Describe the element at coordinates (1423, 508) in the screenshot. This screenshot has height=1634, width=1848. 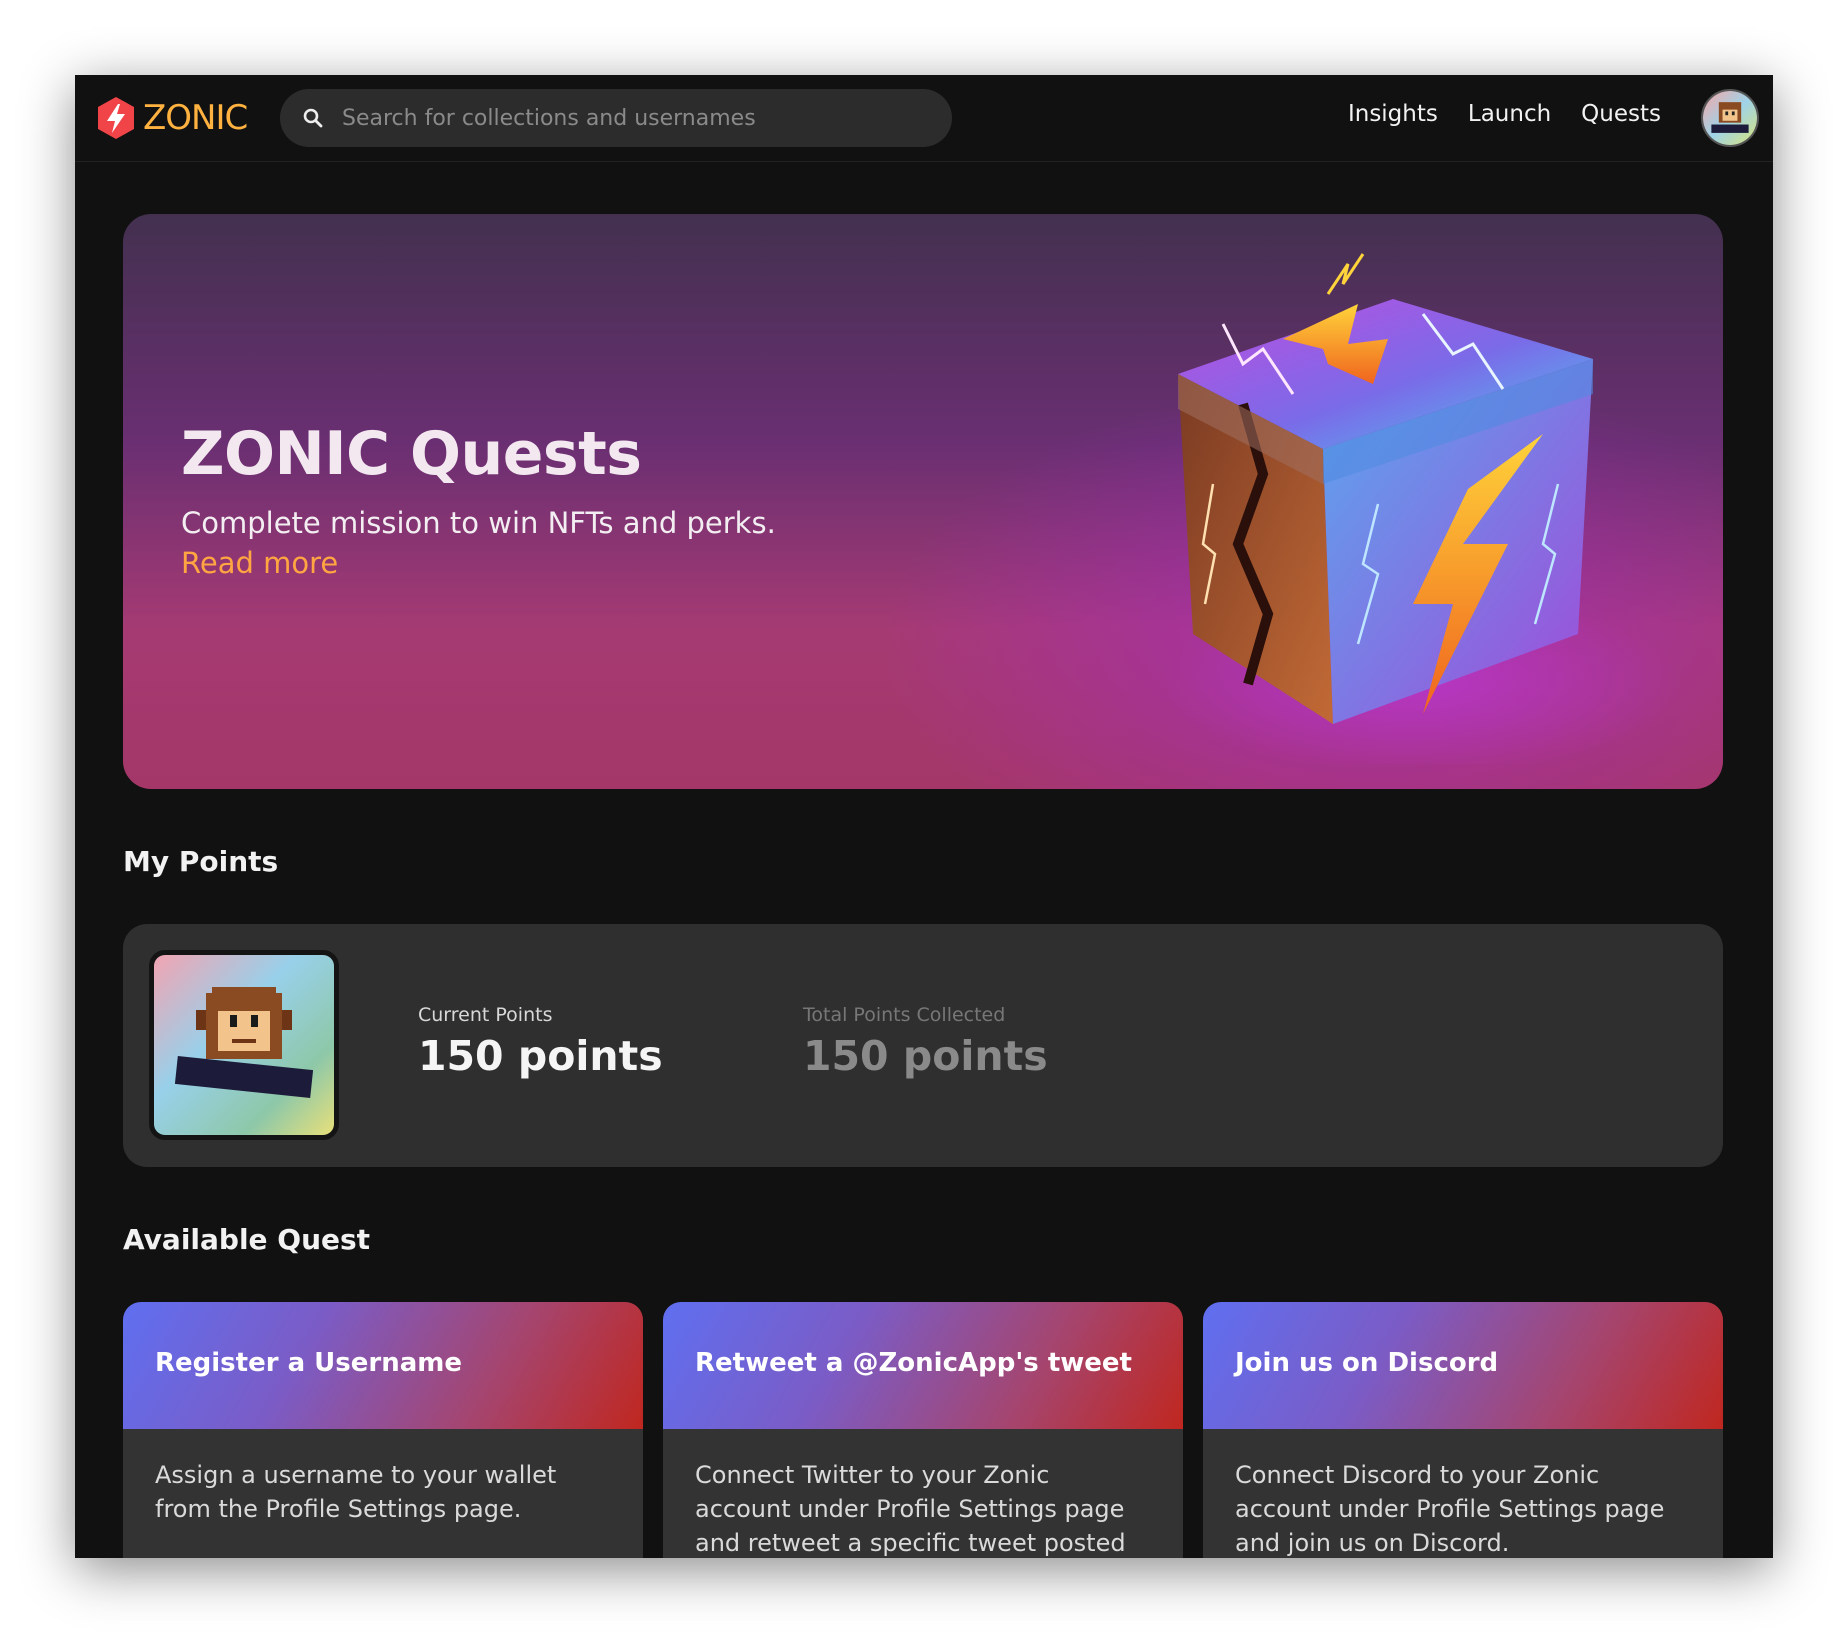
I see `lightning-mystery-box-icon` at that location.